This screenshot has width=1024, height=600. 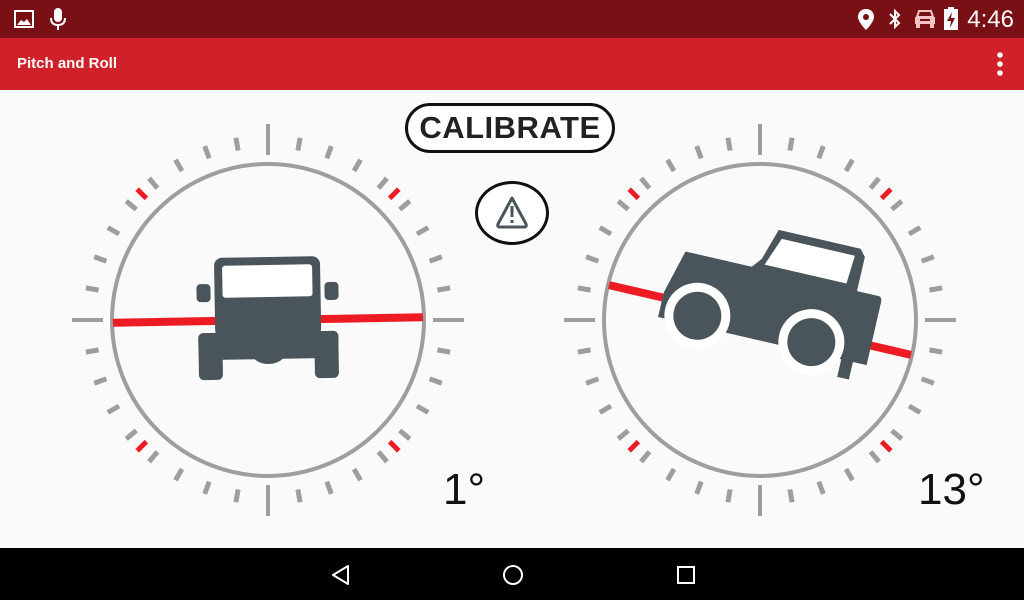 I want to click on image-icon, so click(x=24, y=19).